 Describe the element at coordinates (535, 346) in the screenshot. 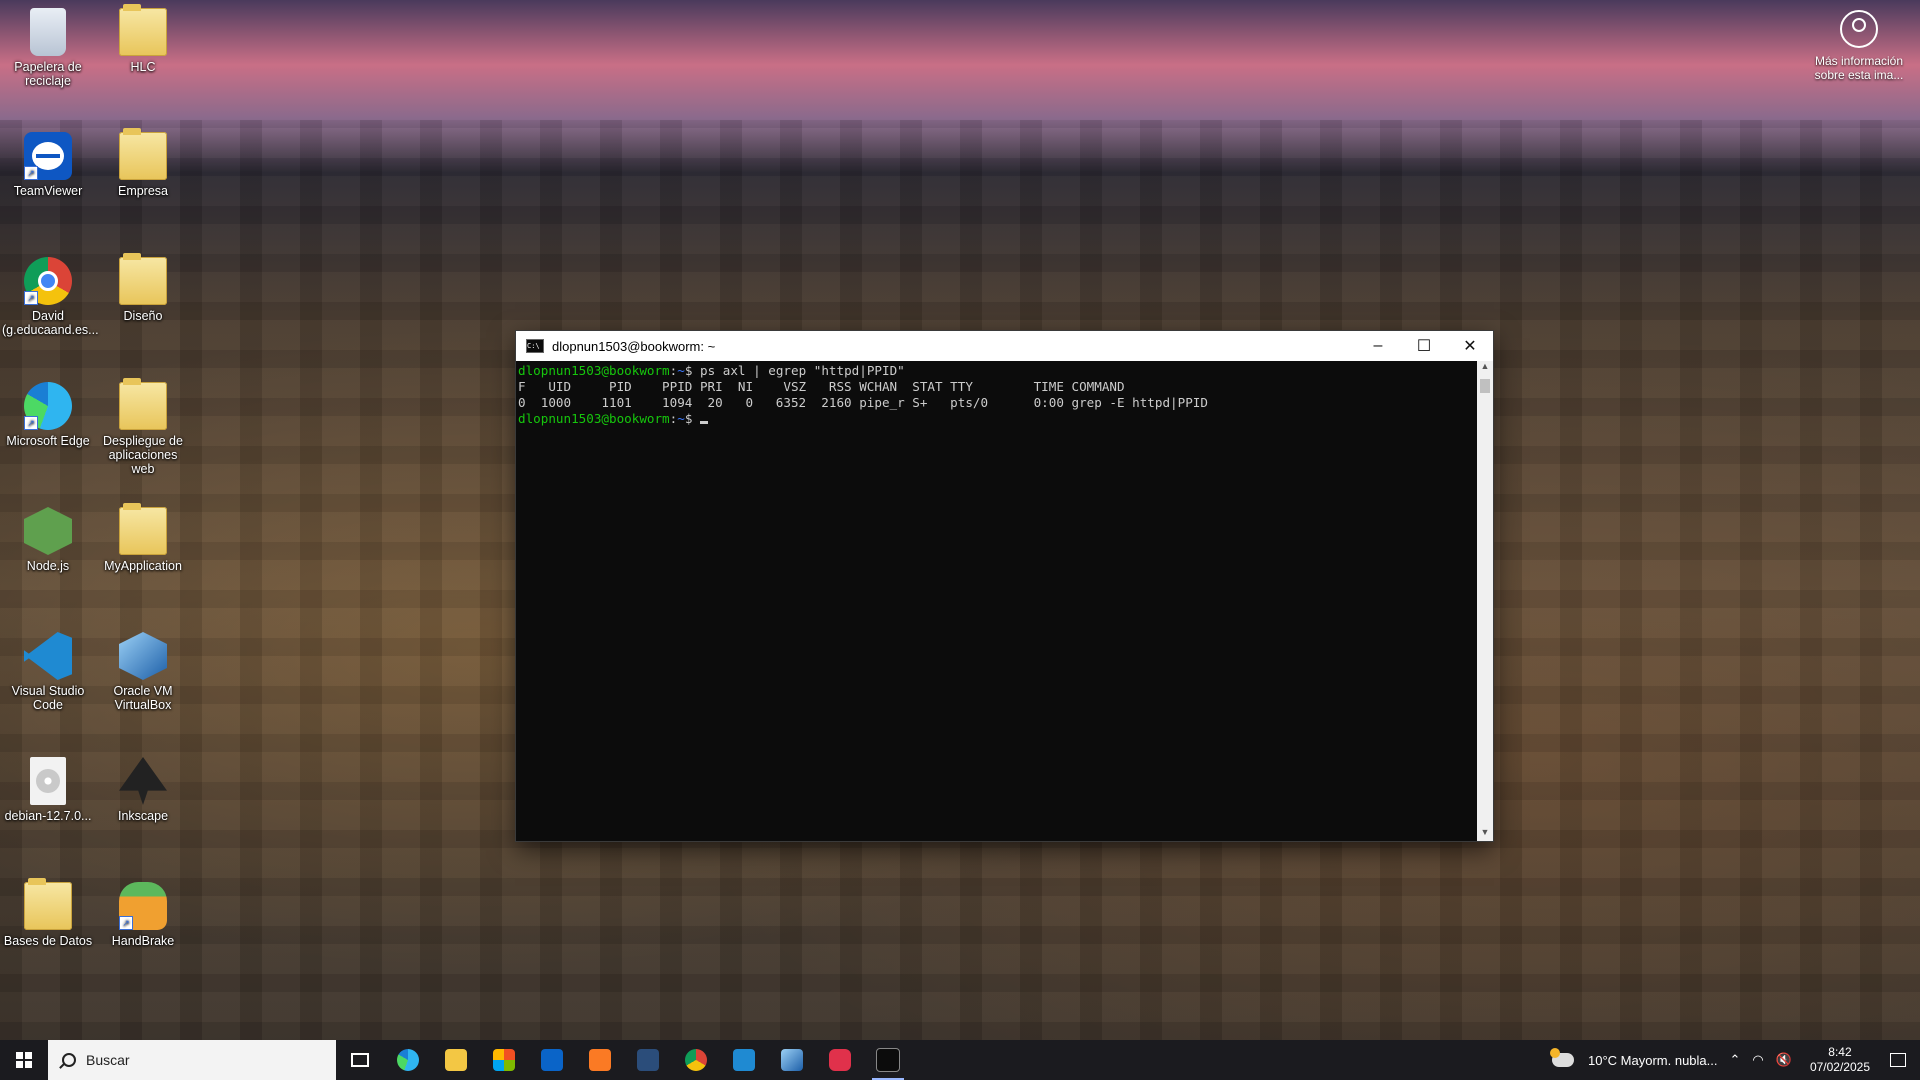

I see `terminal-app-icon: C:\` at that location.